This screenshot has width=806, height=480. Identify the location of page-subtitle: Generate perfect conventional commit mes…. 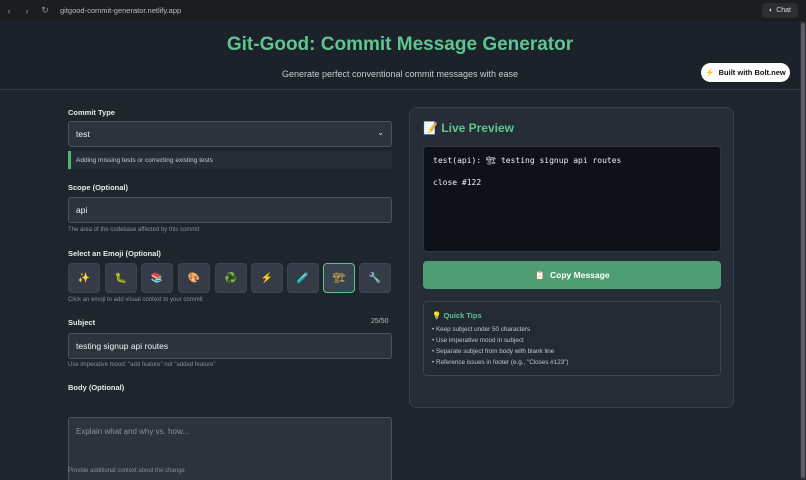
(400, 74).